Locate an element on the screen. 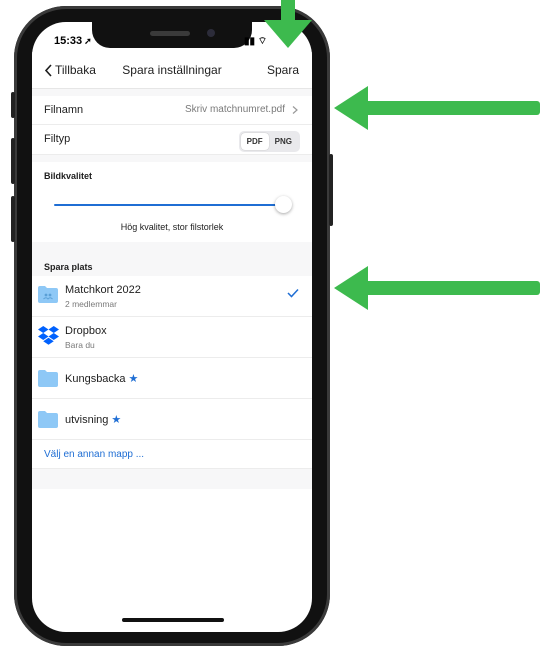 The image size is (546, 650). mute-switch is located at coordinates (13, 105).